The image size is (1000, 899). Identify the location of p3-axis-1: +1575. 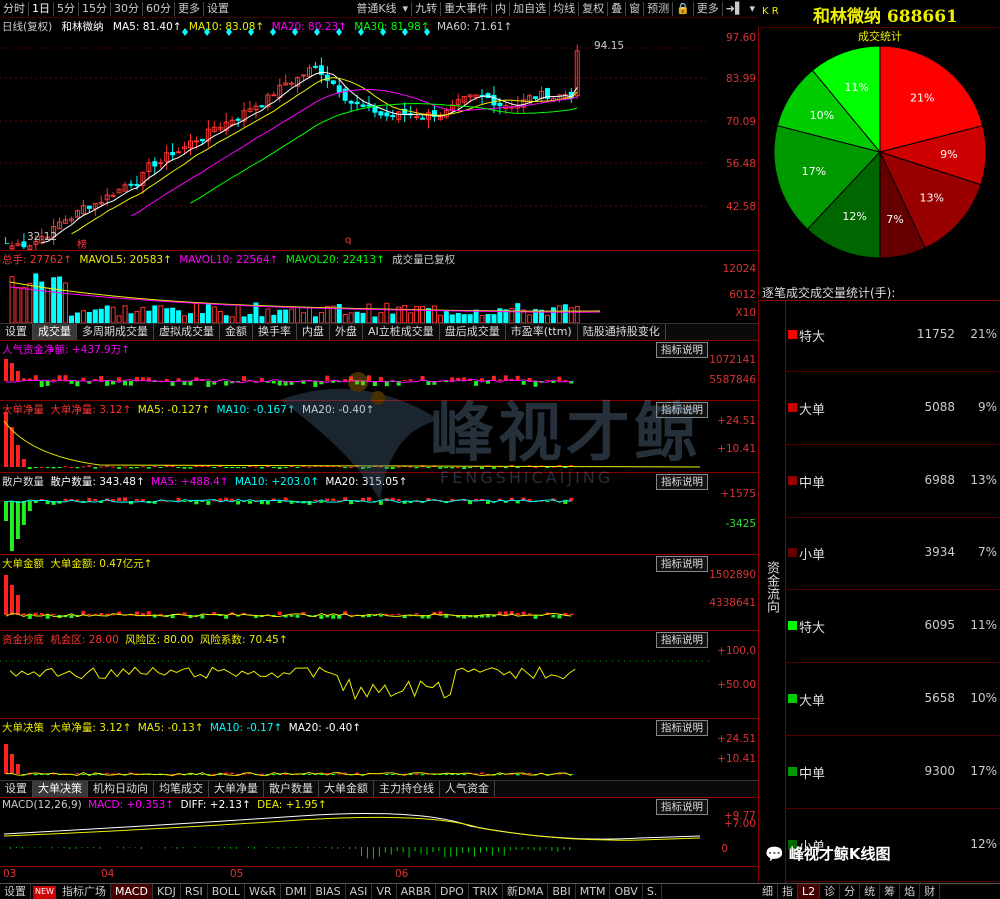
(738, 494).